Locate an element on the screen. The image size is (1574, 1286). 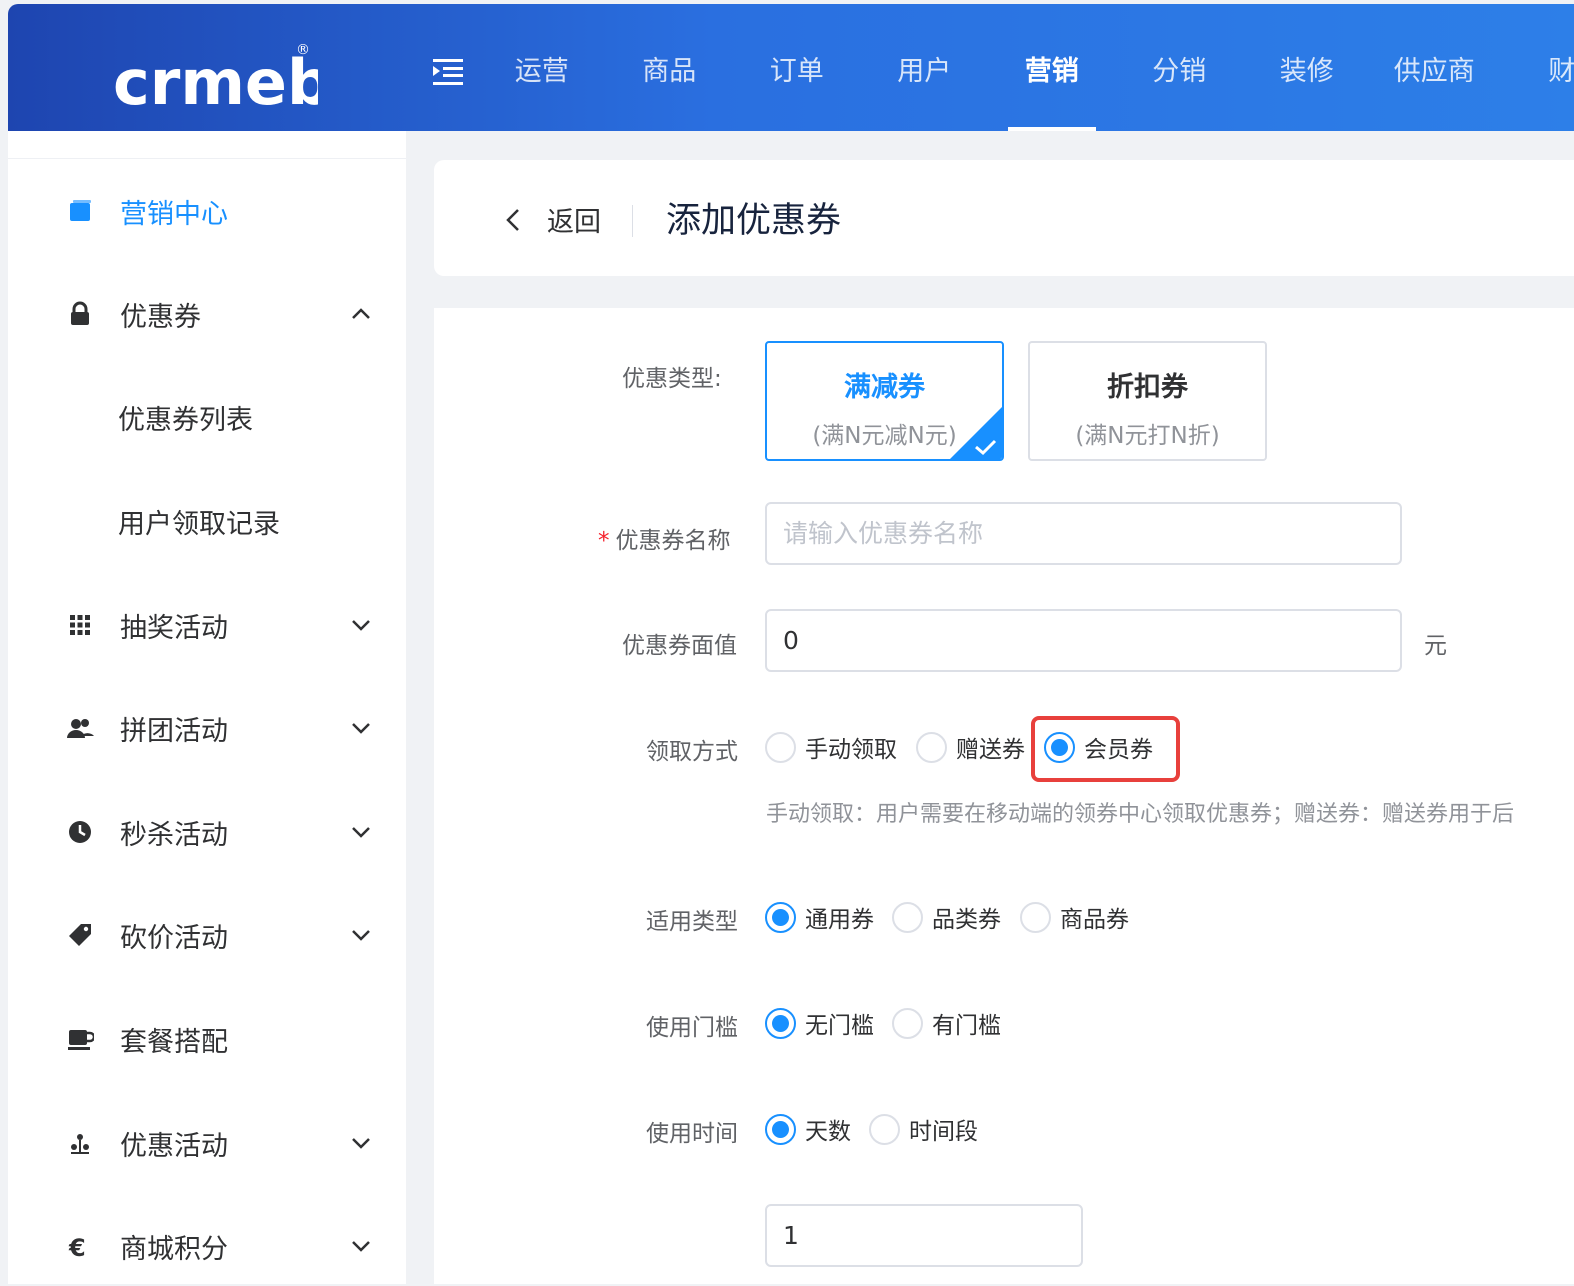
crmeb-logo: crmeb ® is located at coordinates (213, 74).